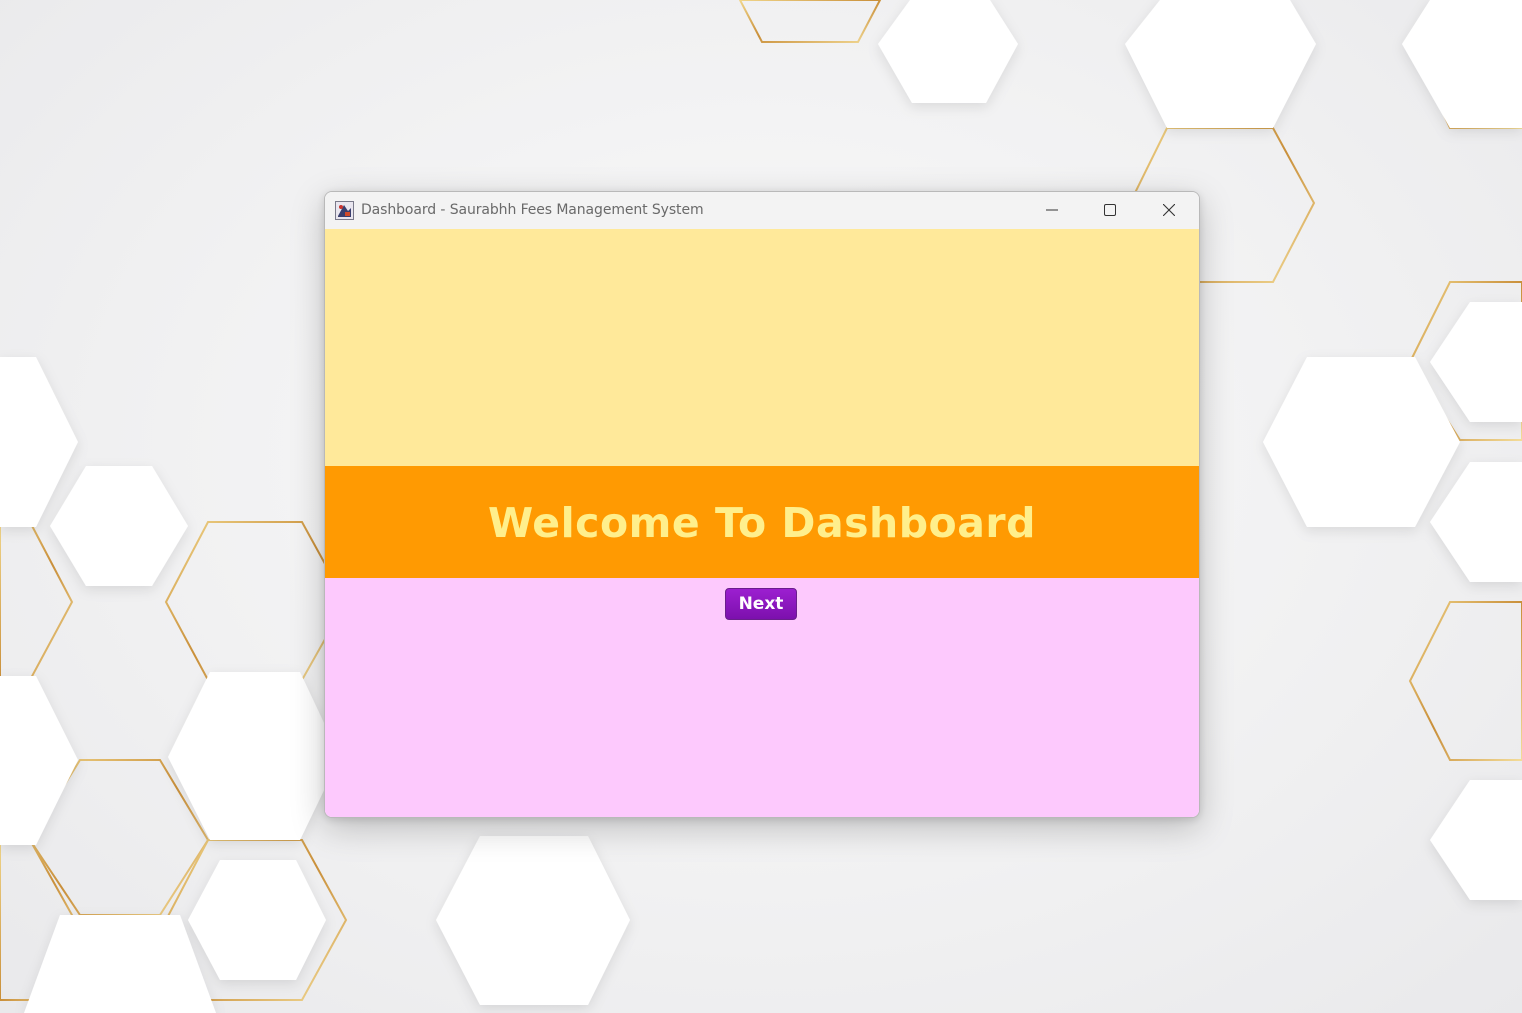  I want to click on maximize-icon, so click(1110, 210).